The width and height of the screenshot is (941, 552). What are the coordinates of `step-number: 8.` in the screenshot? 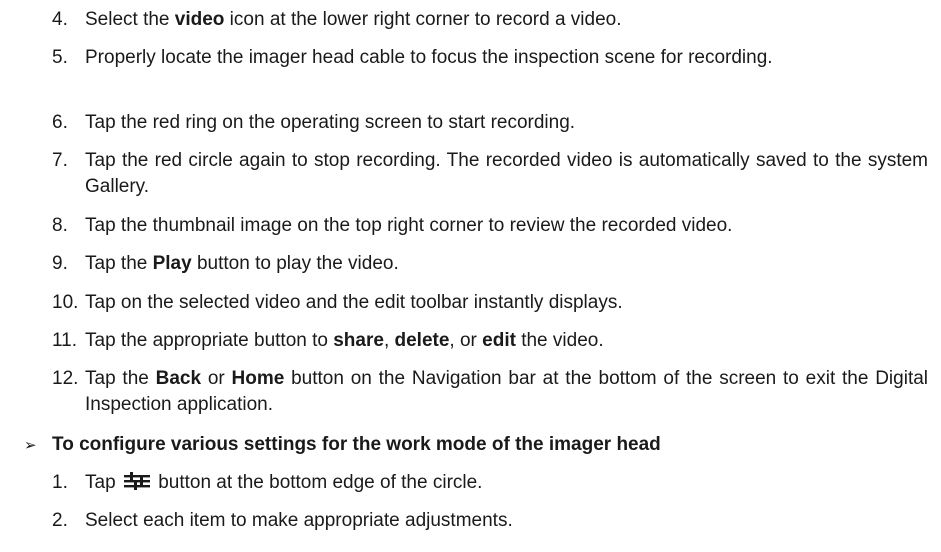 It's located at (60, 225).